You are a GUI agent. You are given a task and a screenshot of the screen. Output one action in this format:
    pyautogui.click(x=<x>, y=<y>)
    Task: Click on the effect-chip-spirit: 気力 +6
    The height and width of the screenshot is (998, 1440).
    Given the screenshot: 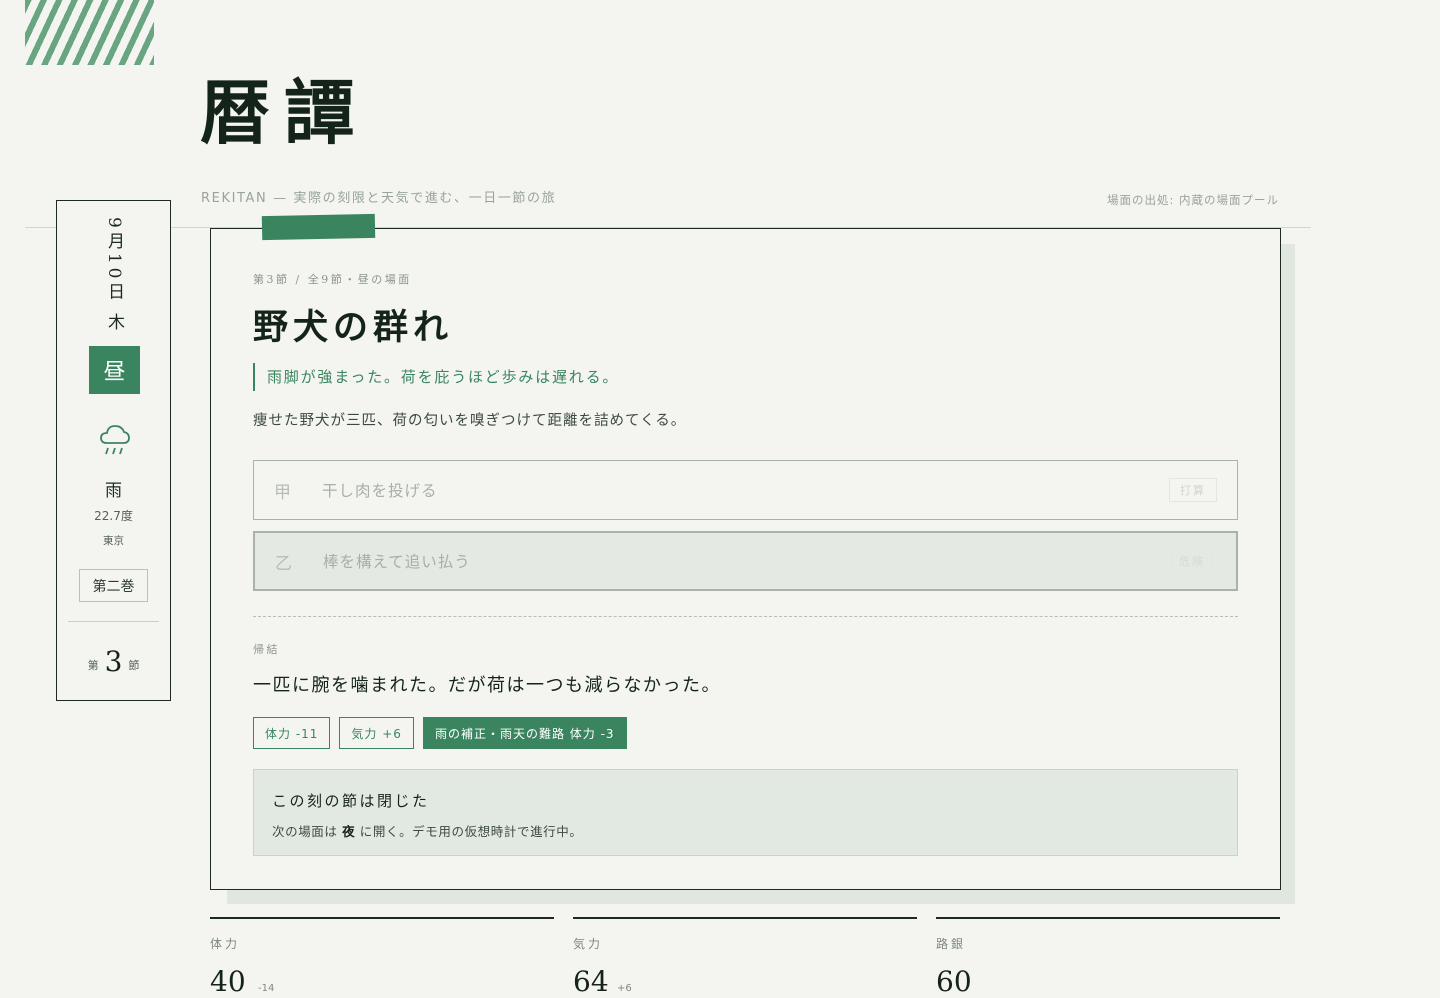 What is the action you would take?
    pyautogui.click(x=376, y=733)
    